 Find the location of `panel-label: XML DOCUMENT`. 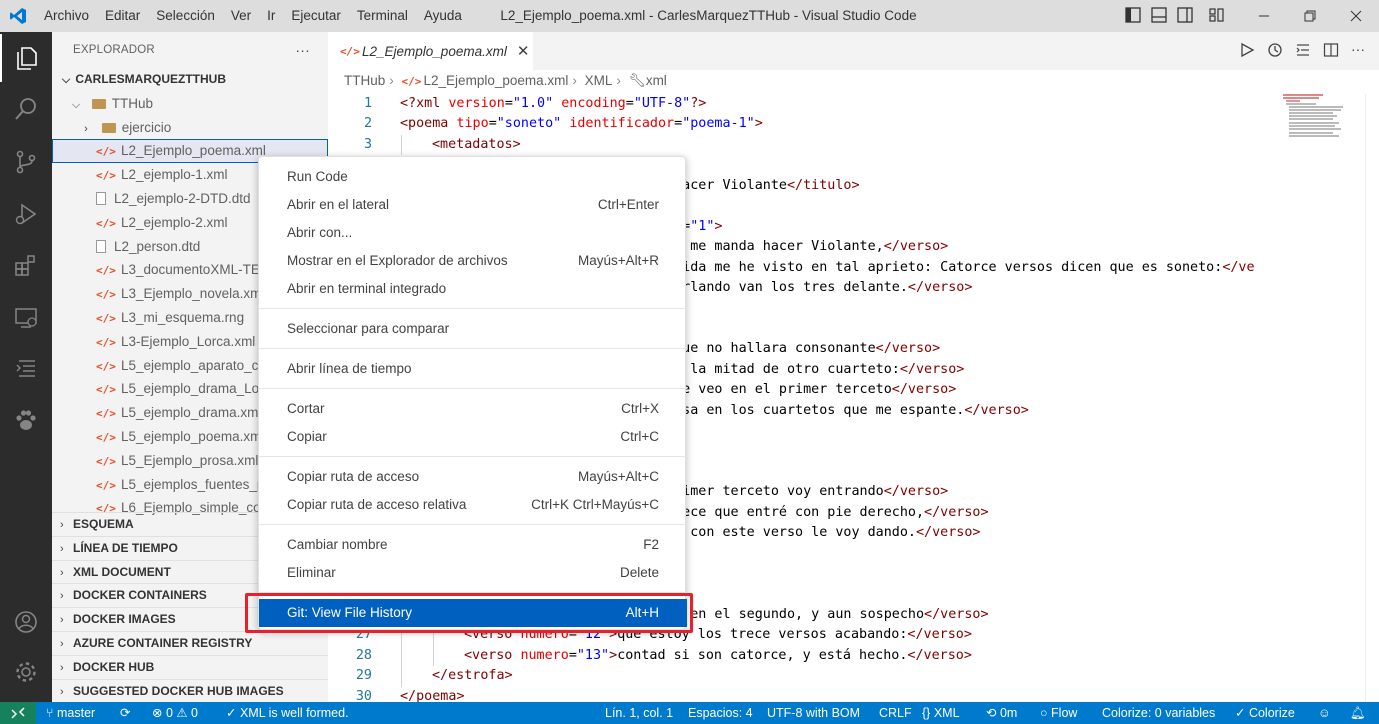

panel-label: XML DOCUMENT is located at coordinates (122, 571).